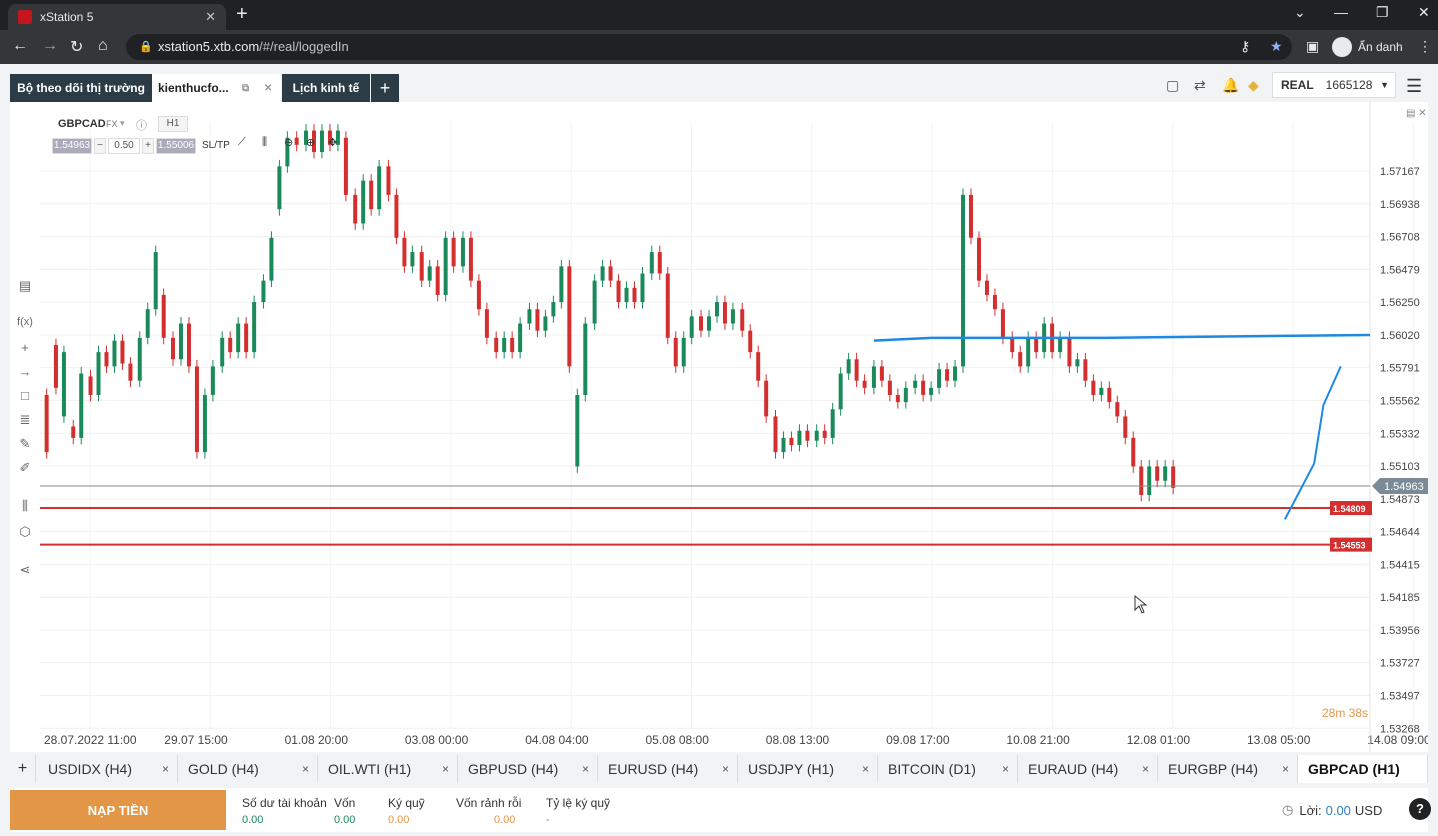 The width and height of the screenshot is (1438, 836). What do you see at coordinates (124, 146) in the screenshot?
I see `volume-input: 0.50` at bounding box center [124, 146].